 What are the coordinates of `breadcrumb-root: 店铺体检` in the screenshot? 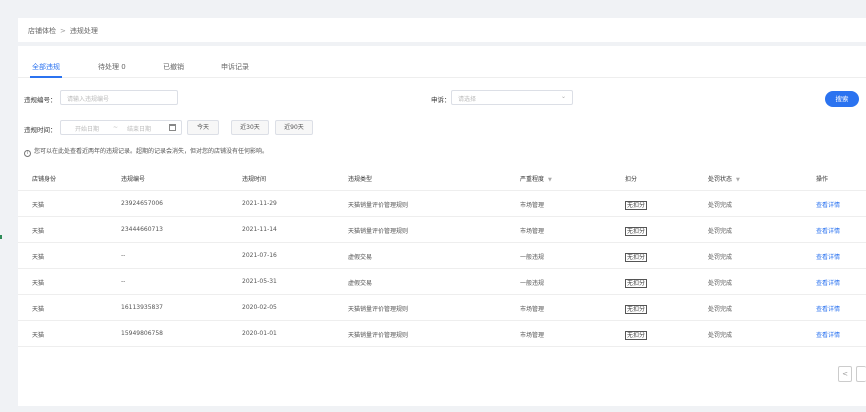 It's located at (42, 31).